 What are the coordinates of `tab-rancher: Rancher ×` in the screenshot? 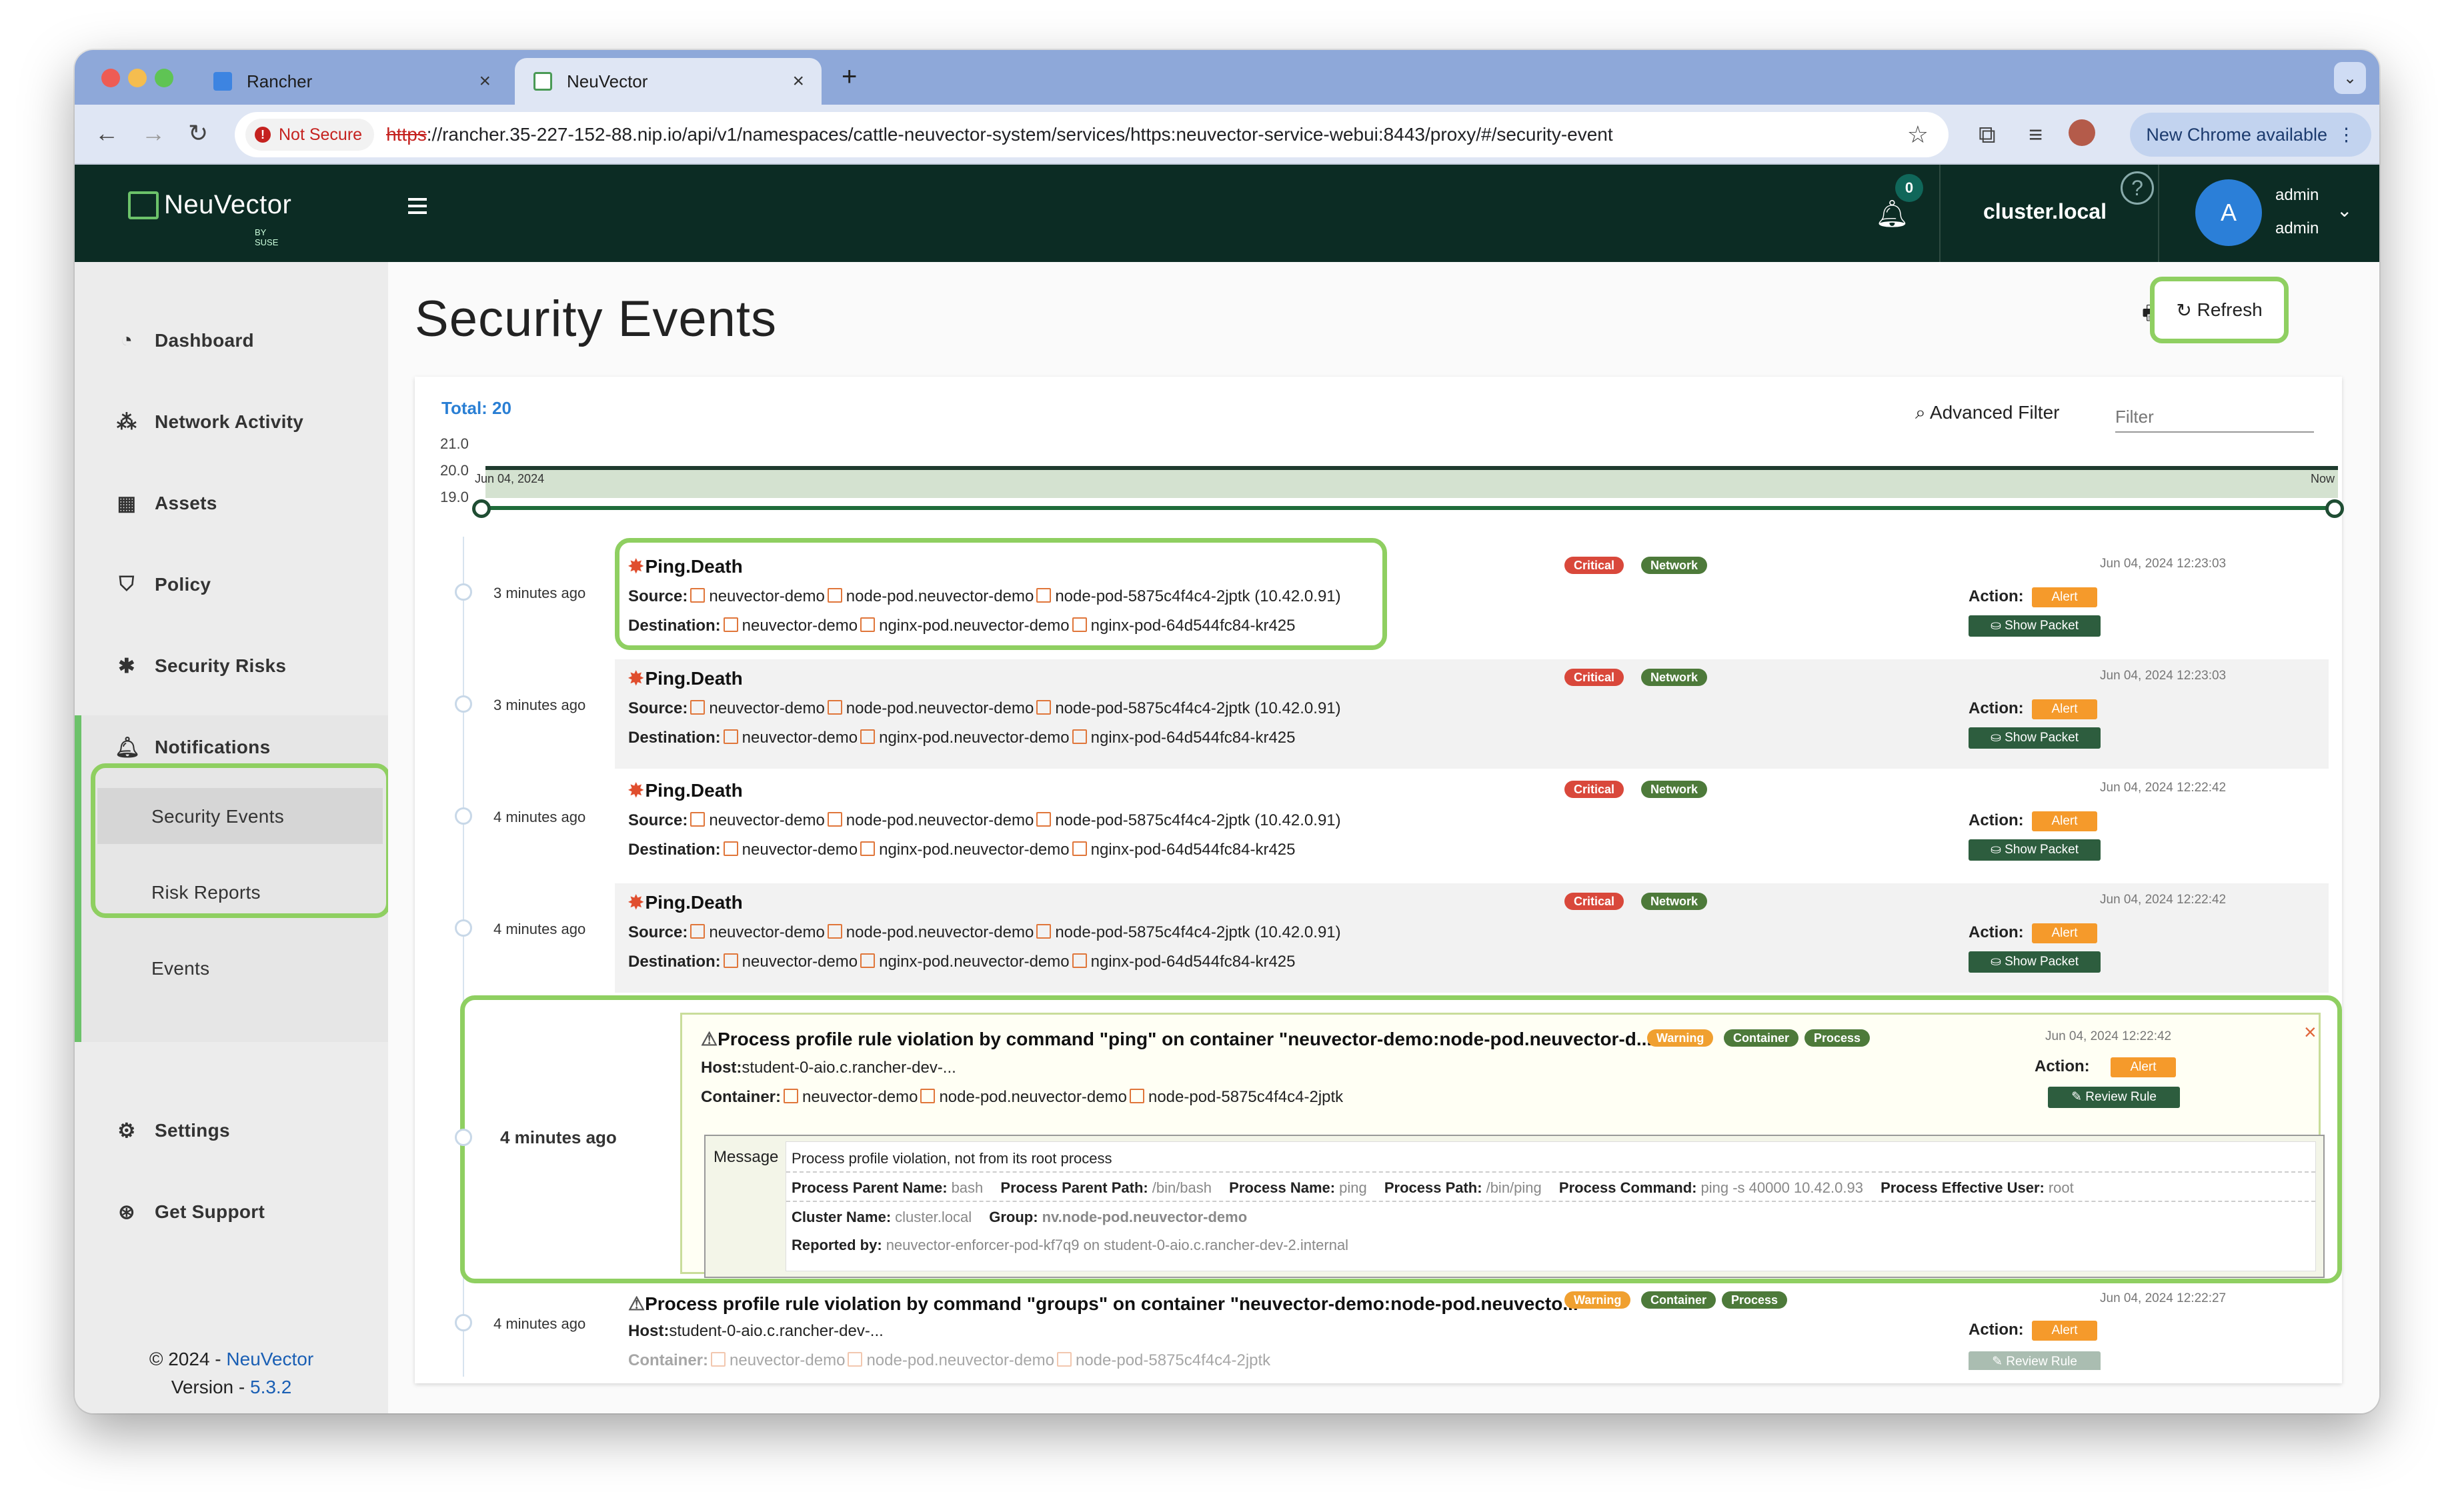 It's located at (351, 81).